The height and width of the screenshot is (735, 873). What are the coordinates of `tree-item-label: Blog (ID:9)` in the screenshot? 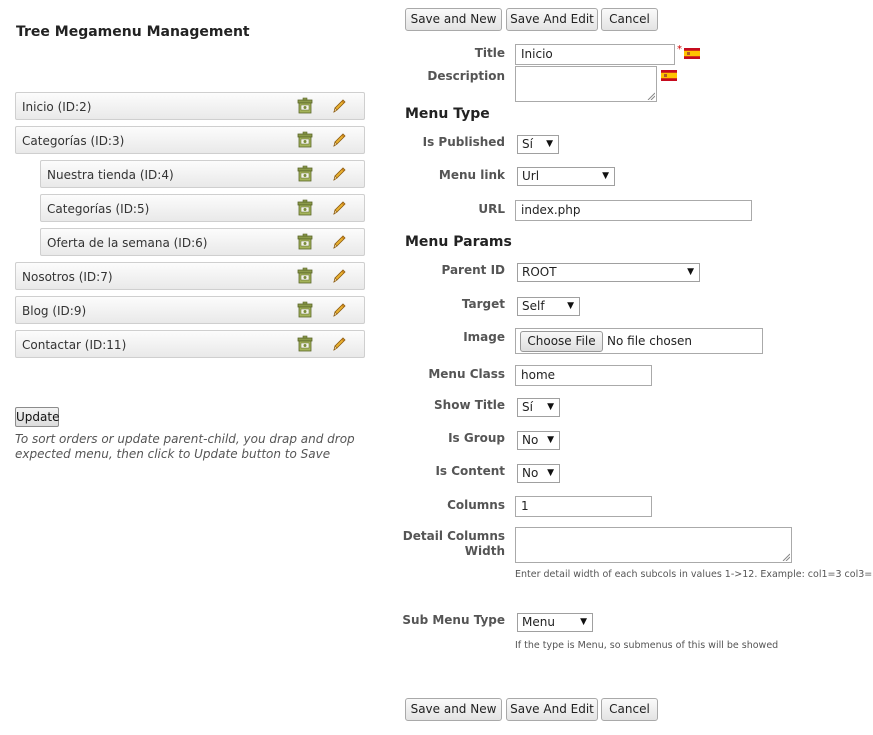 It's located at (54, 311).